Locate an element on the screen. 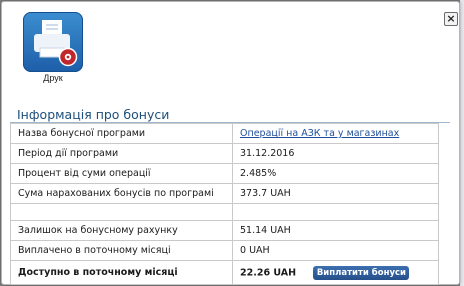  accrued-label: Сума нарахованих бонусів по програмі is located at coordinates (121, 193).